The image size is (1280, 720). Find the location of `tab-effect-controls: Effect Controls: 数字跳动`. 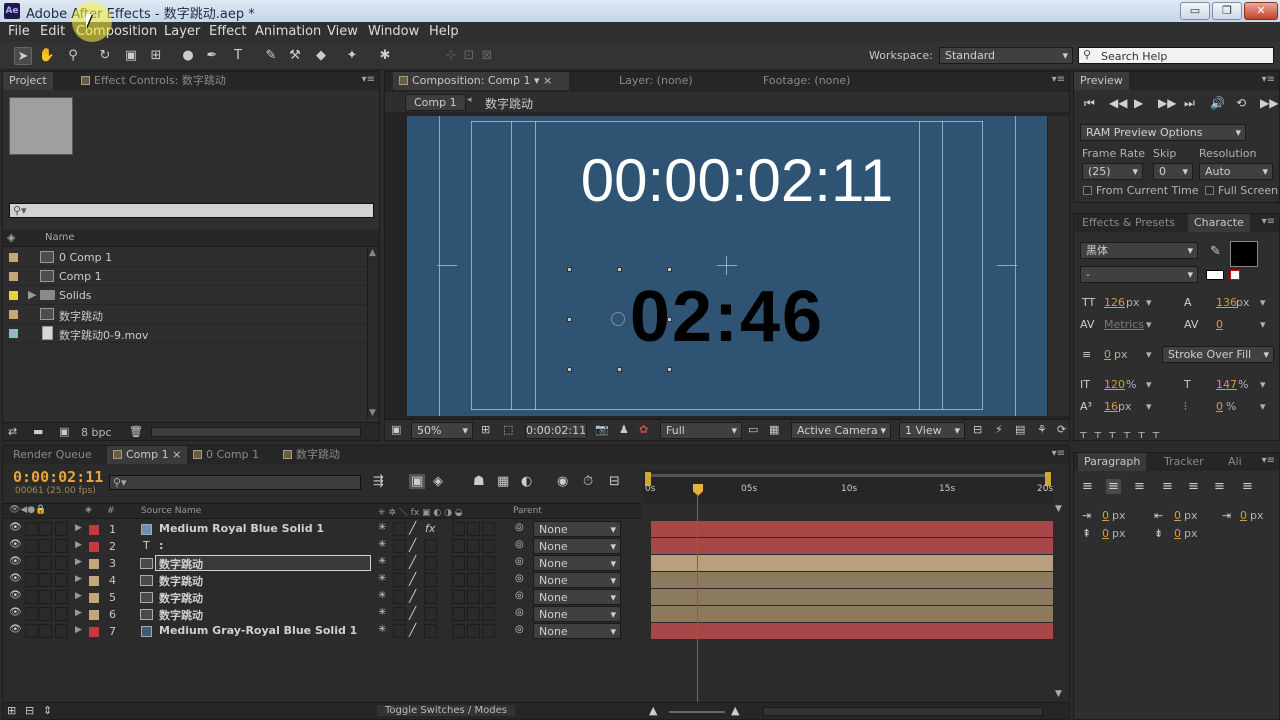

tab-effect-controls: Effect Controls: 数字跳动 is located at coordinates (153, 81).